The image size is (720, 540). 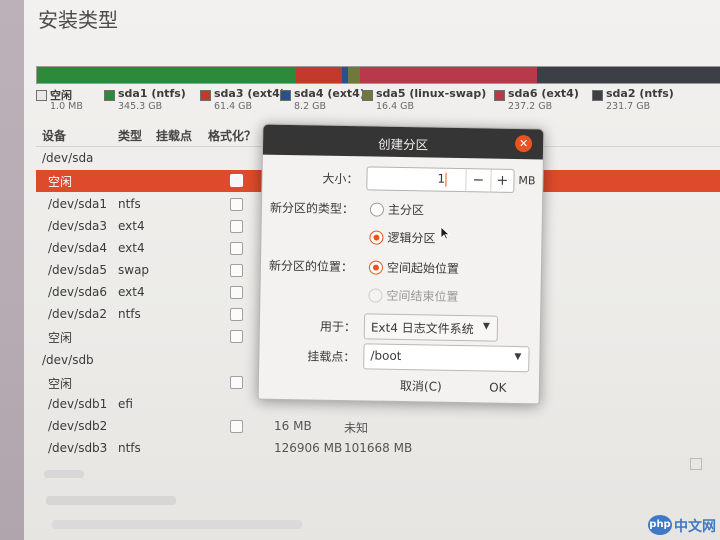 What do you see at coordinates (406, 210) in the screenshot?
I see `radio-primary-label: 主分区` at bounding box center [406, 210].